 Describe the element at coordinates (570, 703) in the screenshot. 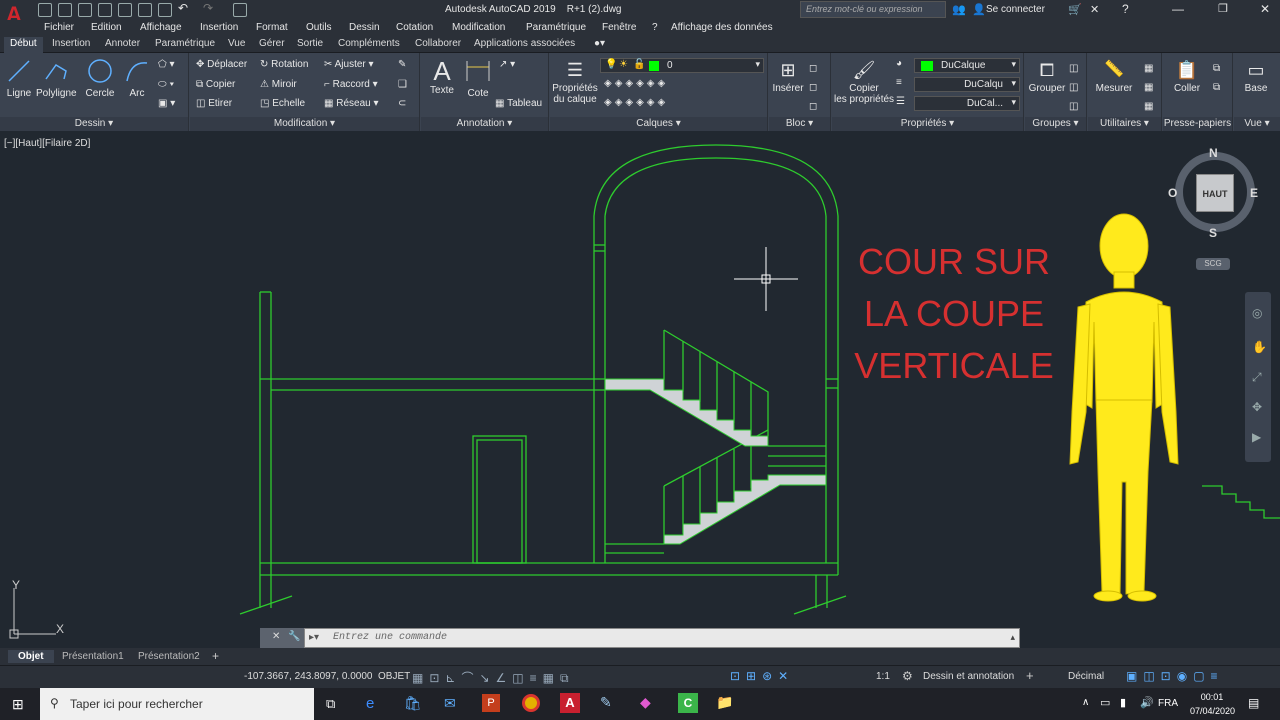

I see `autocad-taskbar-icon: A` at that location.